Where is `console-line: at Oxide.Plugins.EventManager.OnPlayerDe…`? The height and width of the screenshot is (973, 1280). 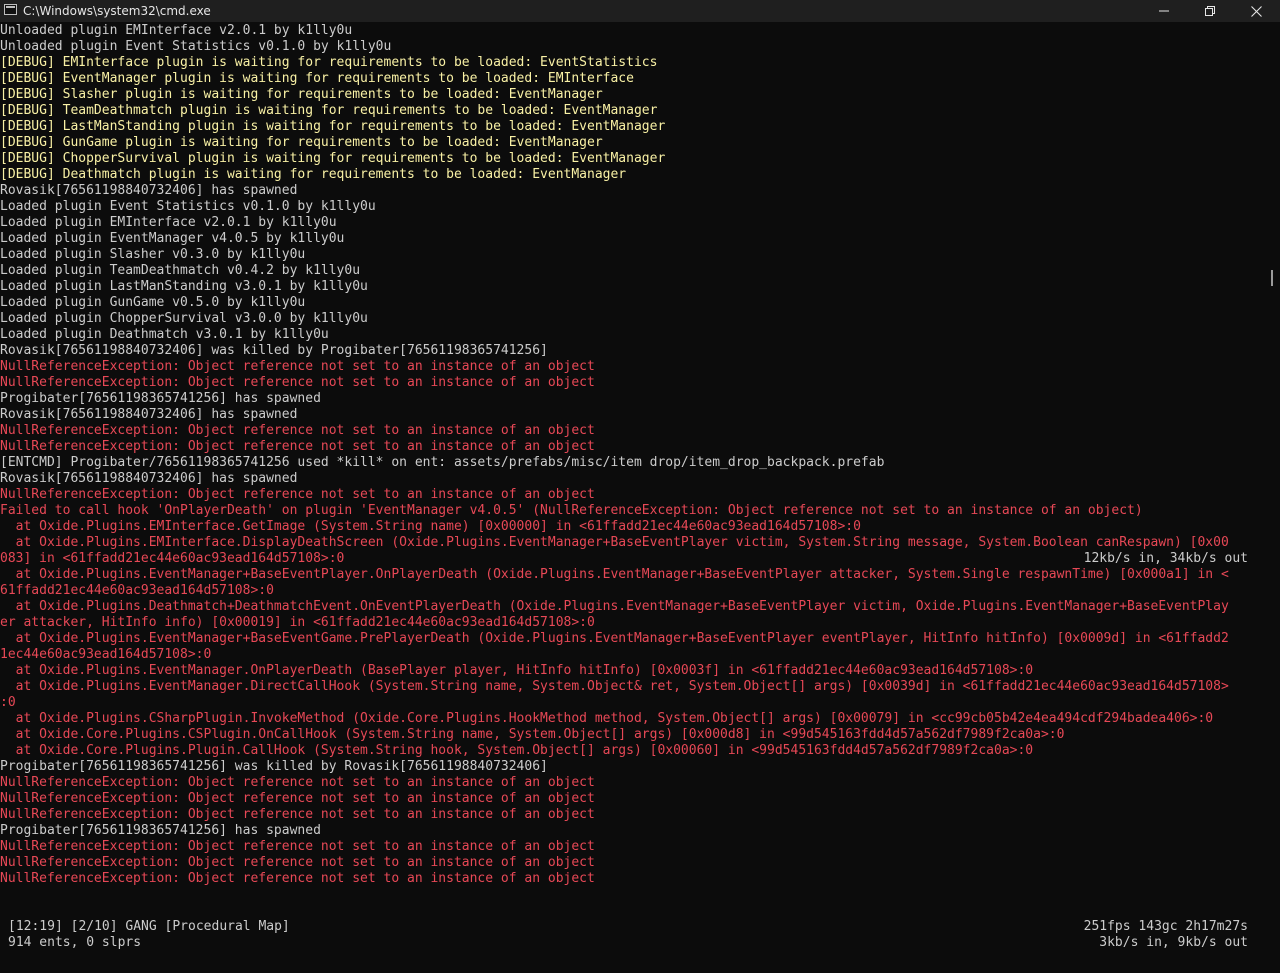 console-line: at Oxide.Plugins.EventManager.OnPlayerDe… is located at coordinates (517, 670).